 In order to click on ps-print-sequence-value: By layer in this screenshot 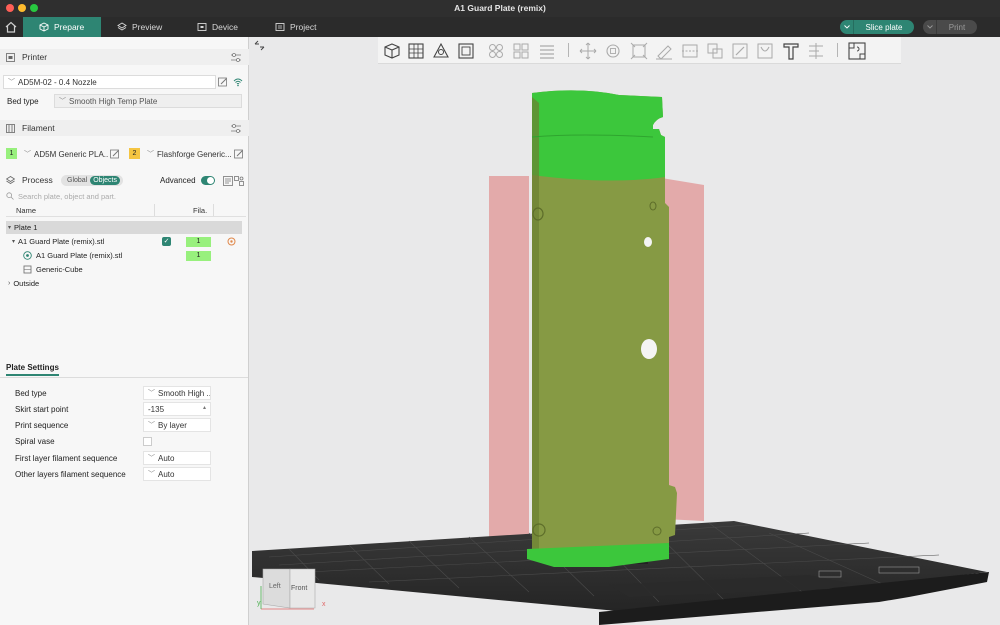, I will do `click(172, 425)`.